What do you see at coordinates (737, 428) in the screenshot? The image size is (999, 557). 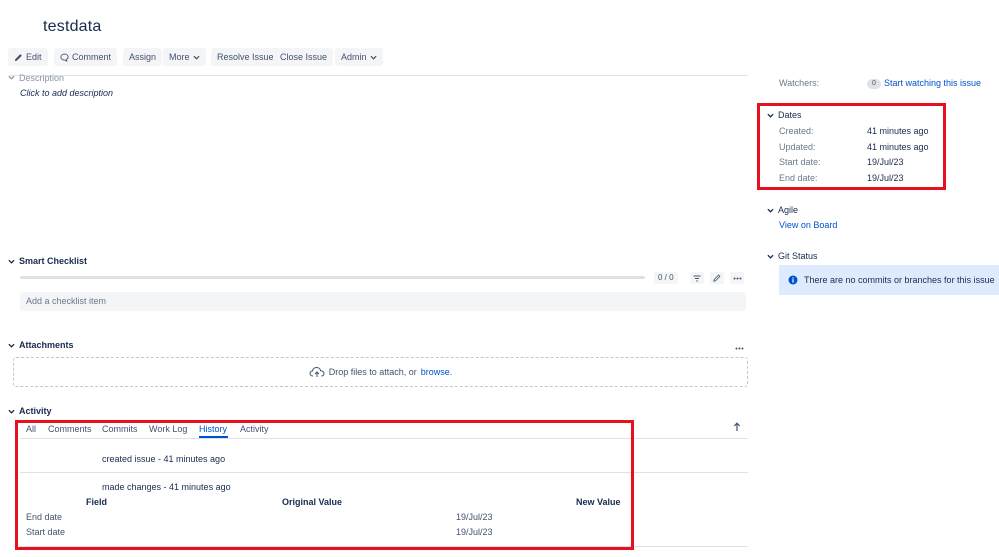 I see `sort-arrow-up-icon` at bounding box center [737, 428].